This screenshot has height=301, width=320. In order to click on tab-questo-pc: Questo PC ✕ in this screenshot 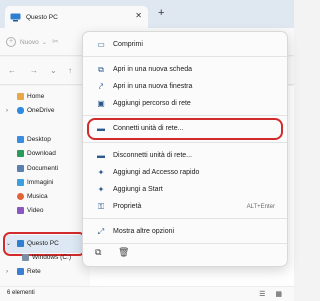, I will do `click(76, 17)`.